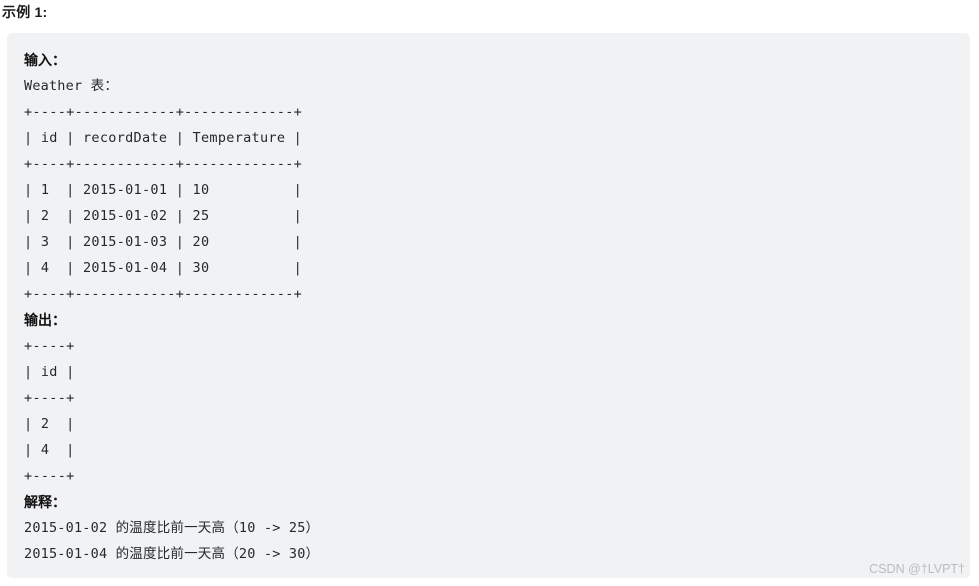  Describe the element at coordinates (163, 242) in the screenshot. I see `table-row: | 3 | 2015-01-03 | 20 |` at that location.